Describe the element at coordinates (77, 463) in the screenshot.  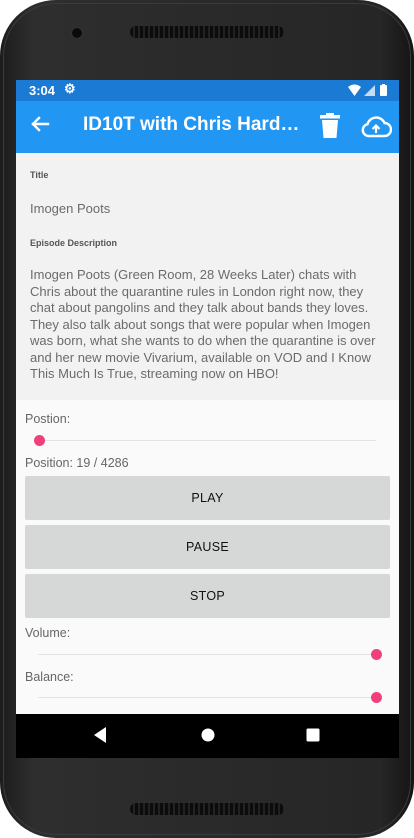
I see `position-text: Position: 19 / 4286` at that location.